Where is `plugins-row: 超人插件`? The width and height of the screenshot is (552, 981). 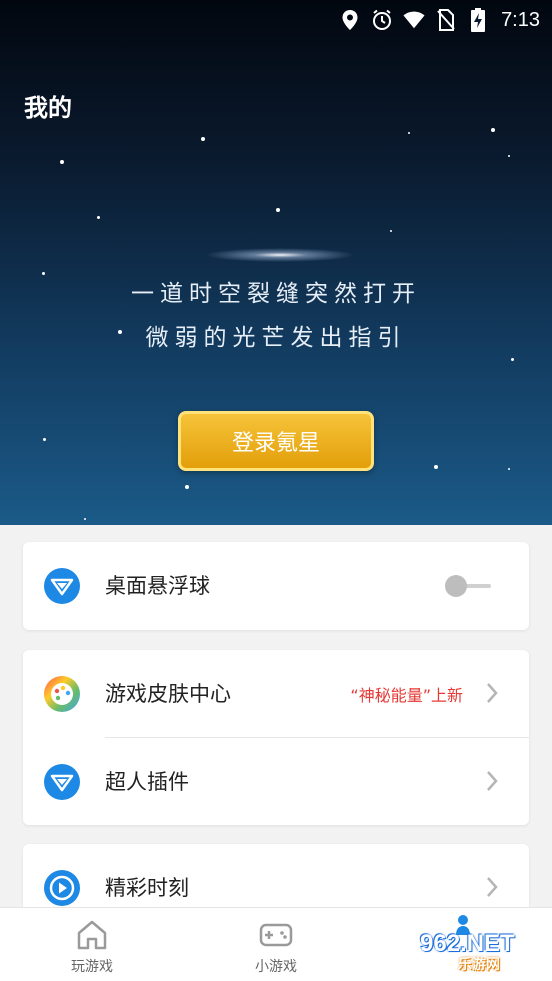
plugins-row: 超人插件 is located at coordinates (276, 782).